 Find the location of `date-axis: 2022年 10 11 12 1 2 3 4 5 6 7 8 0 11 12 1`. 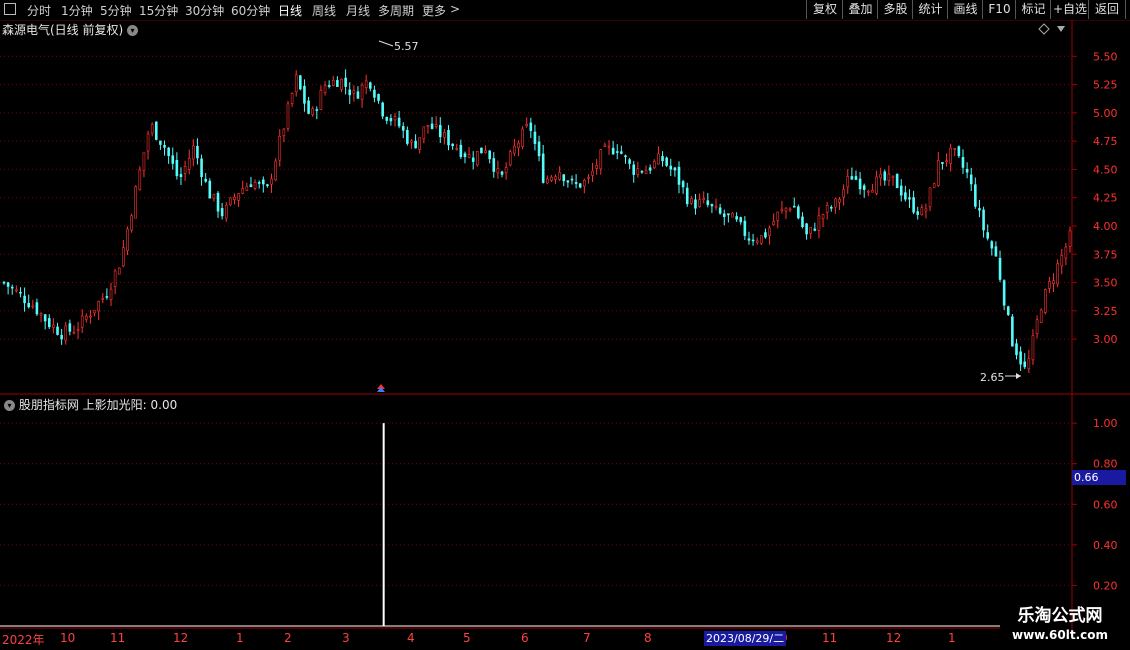

date-axis: 2022年 10 11 12 1 2 3 4 5 6 7 8 0 11 12 1 is located at coordinates (500, 640).